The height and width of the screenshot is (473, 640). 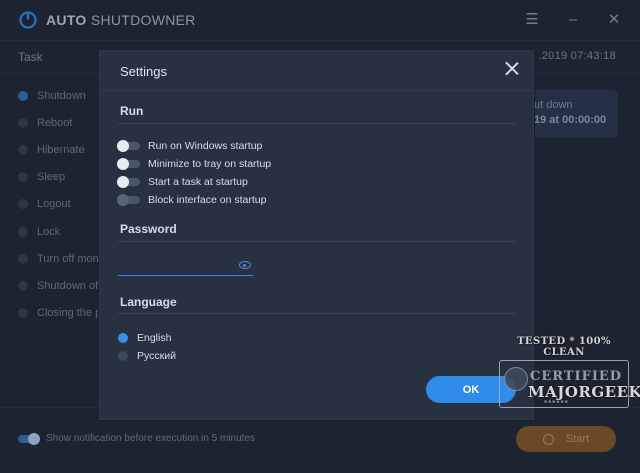 What do you see at coordinates (317, 123) in the screenshot?
I see `run-section-line` at bounding box center [317, 123].